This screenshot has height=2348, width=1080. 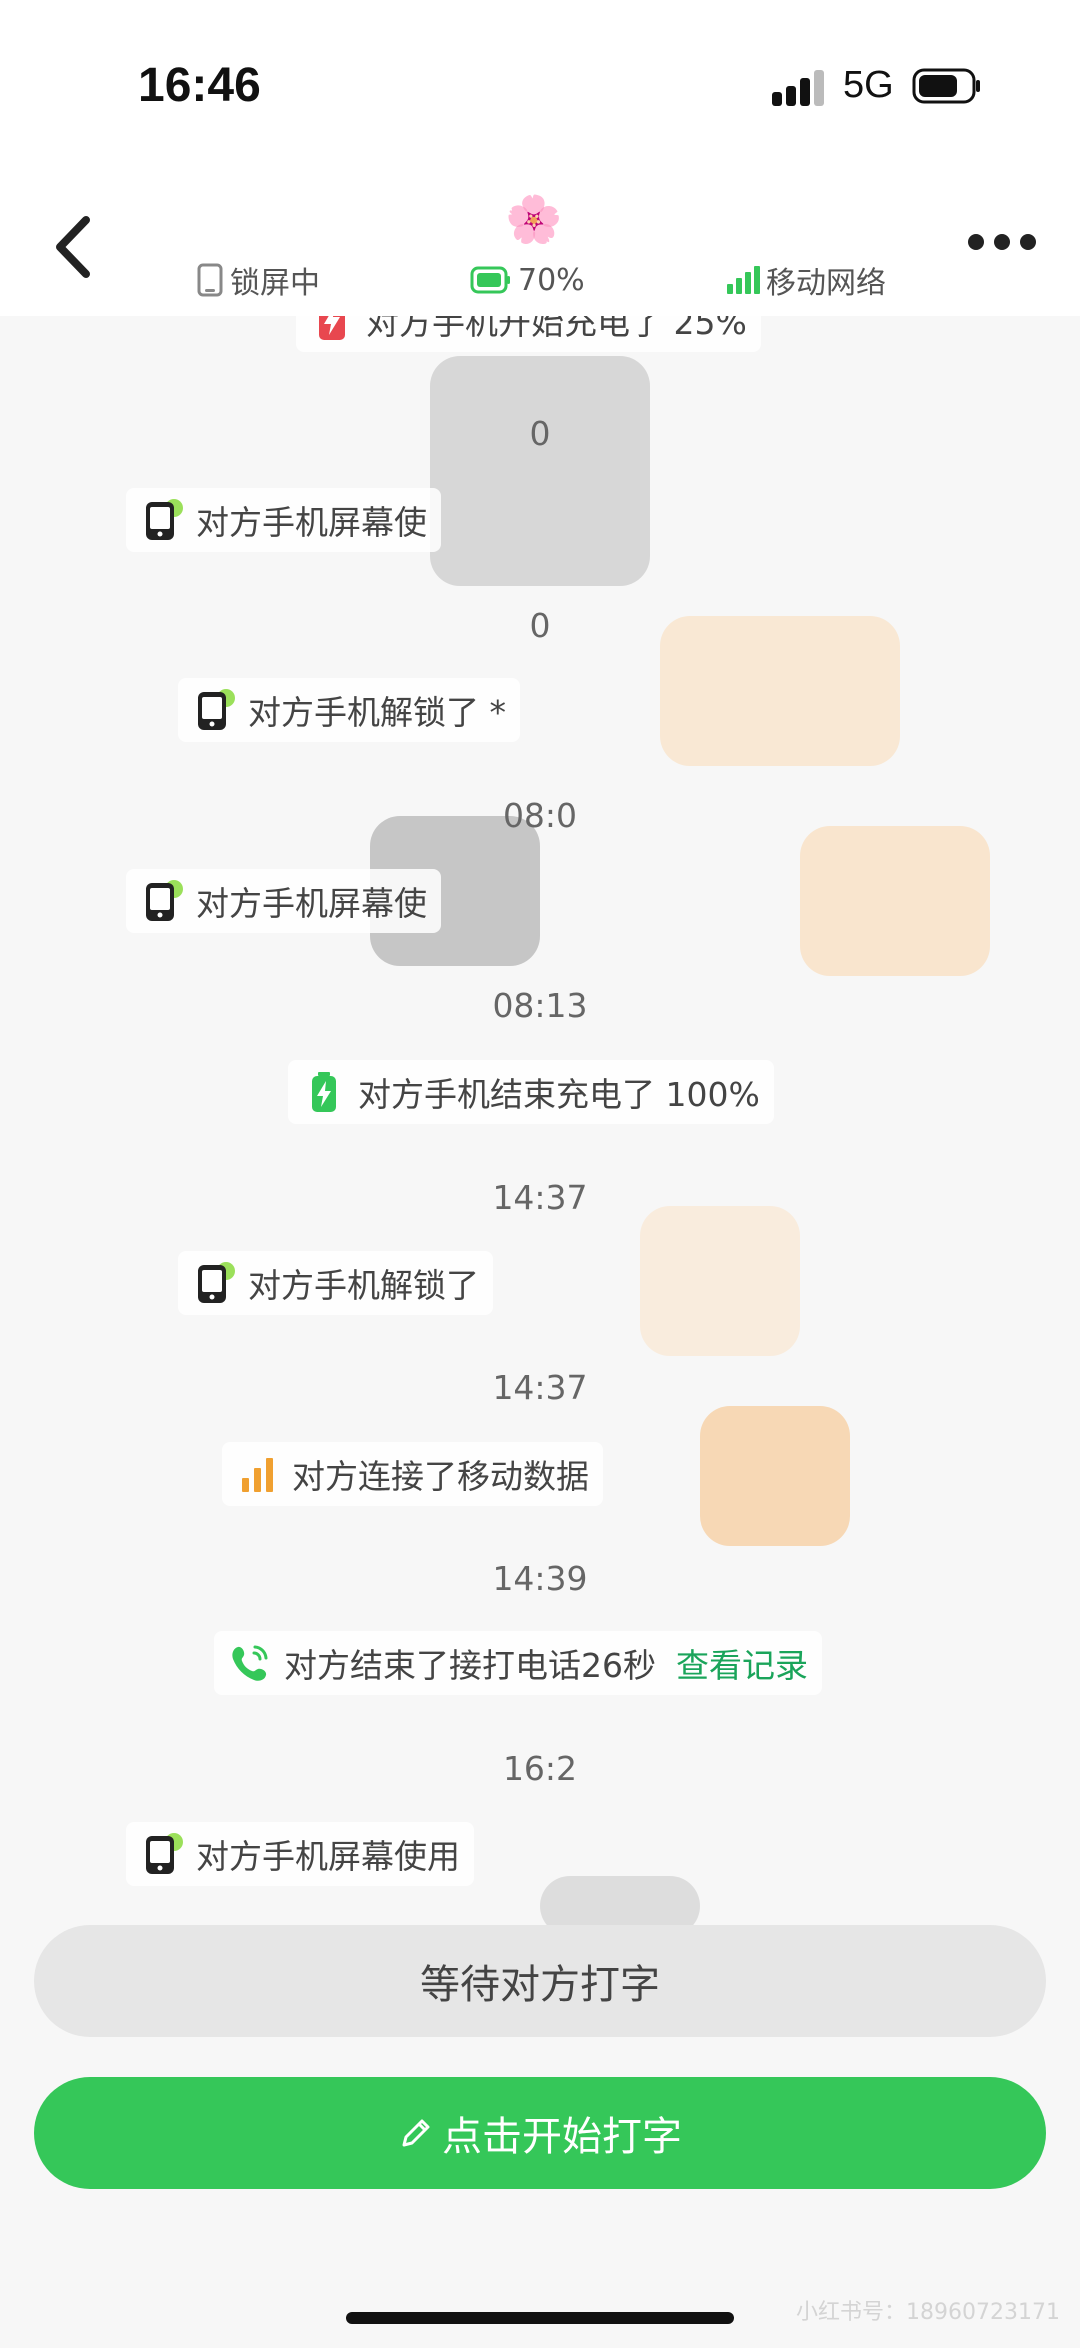 What do you see at coordinates (540, 1985) in the screenshot?
I see `waiting-typing-label: 等待对方打字` at bounding box center [540, 1985].